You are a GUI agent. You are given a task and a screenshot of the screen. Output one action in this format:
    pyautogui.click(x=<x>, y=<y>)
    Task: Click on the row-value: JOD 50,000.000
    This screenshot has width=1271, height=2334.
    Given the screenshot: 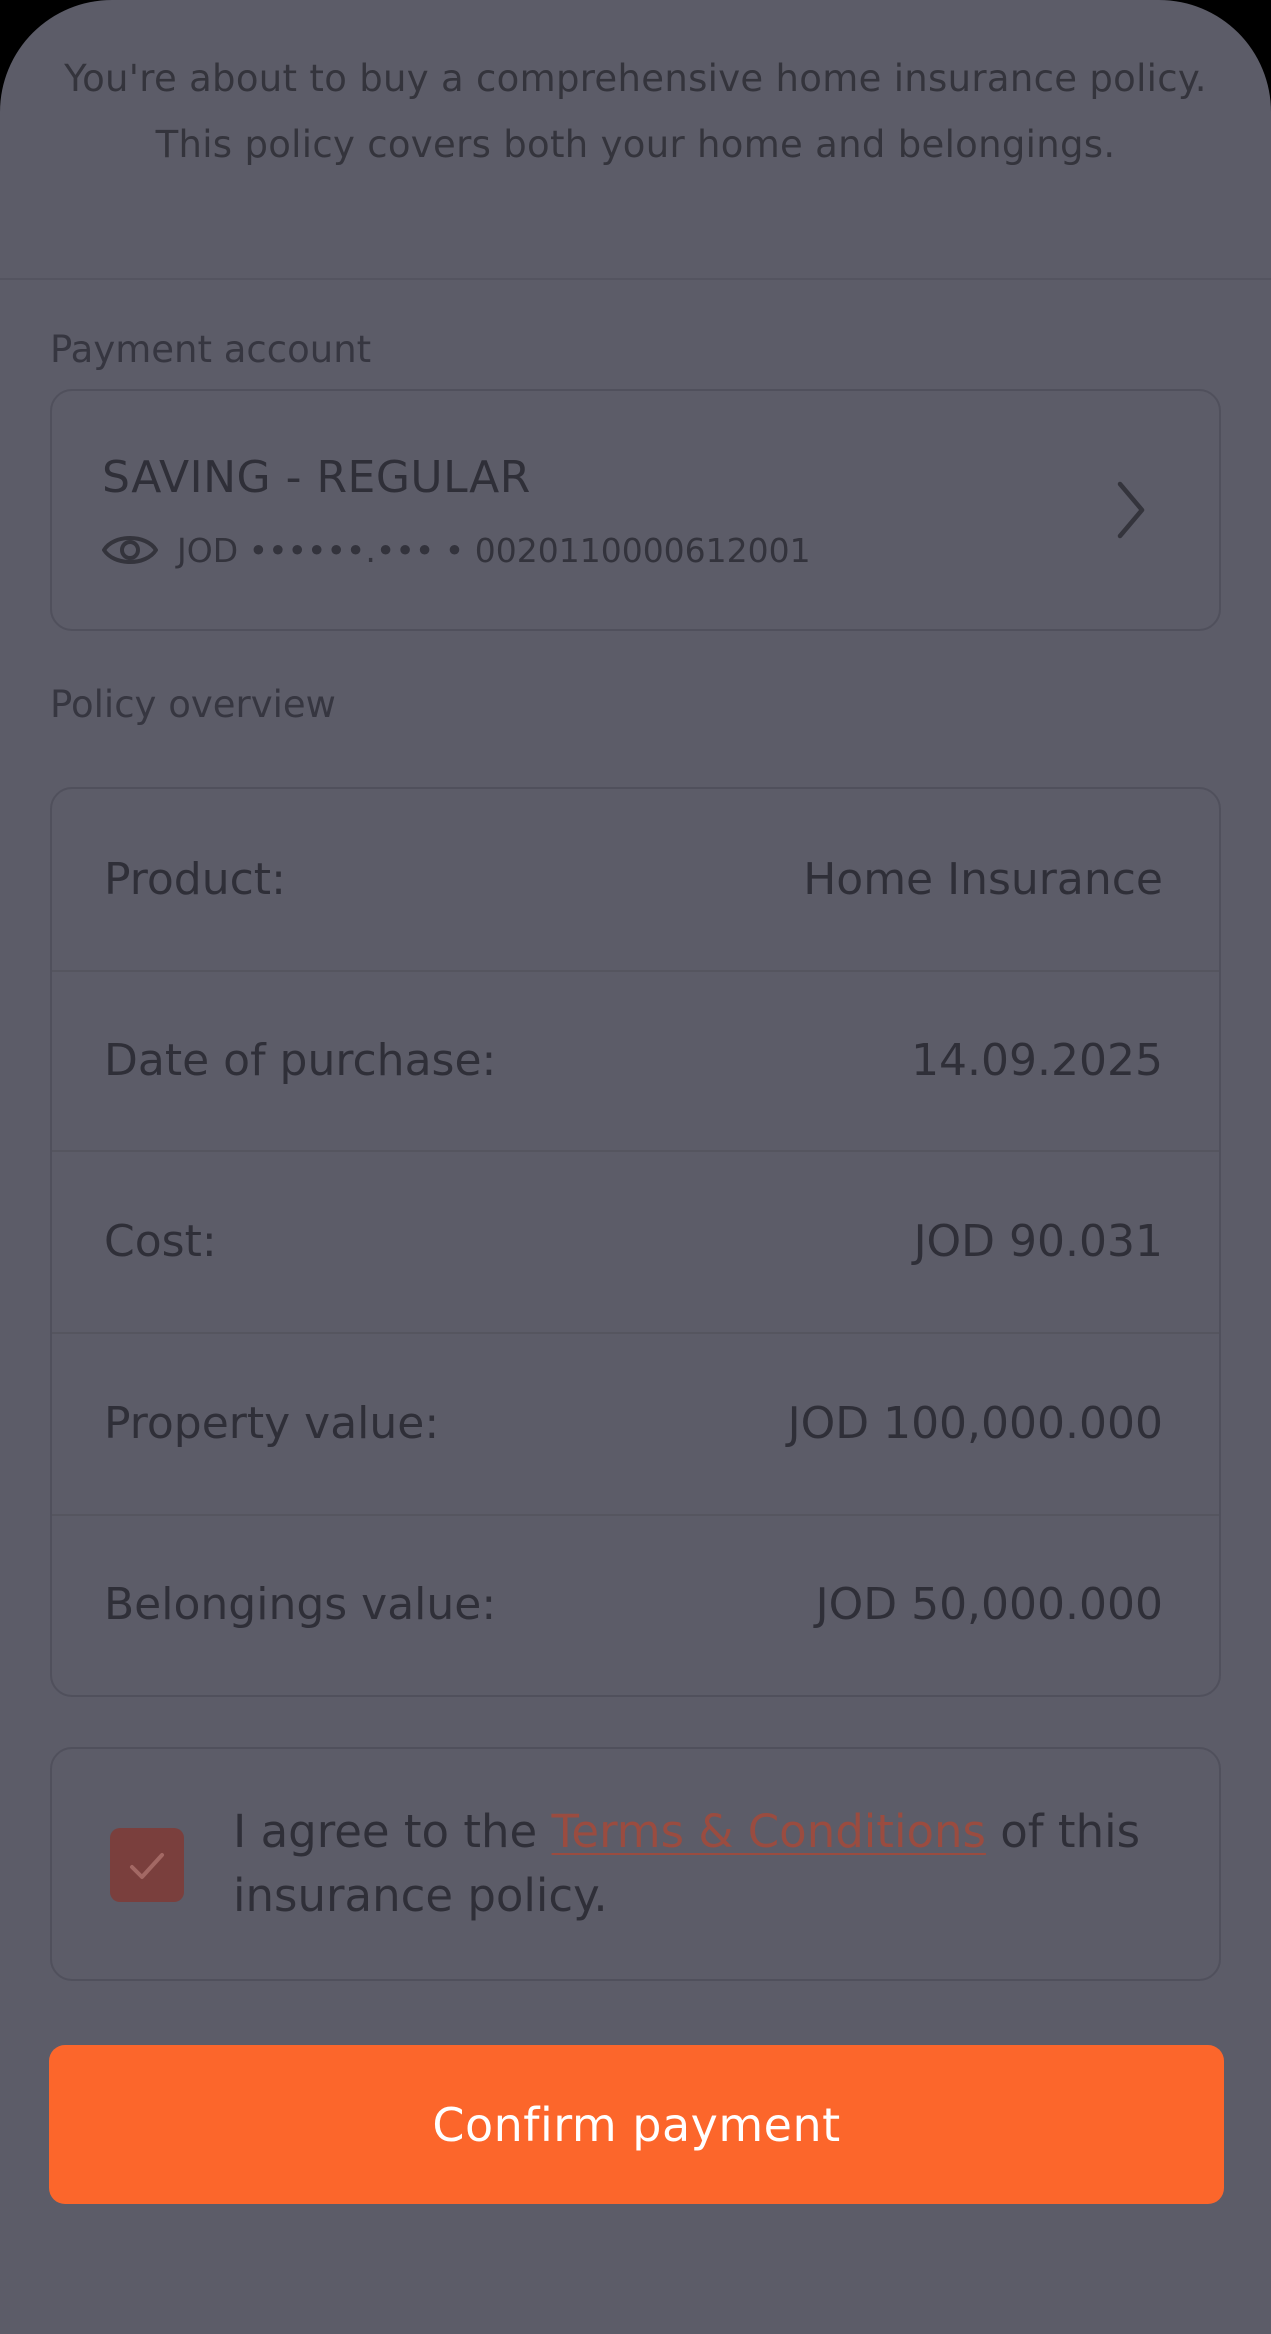 What is the action you would take?
    pyautogui.click(x=989, y=1604)
    